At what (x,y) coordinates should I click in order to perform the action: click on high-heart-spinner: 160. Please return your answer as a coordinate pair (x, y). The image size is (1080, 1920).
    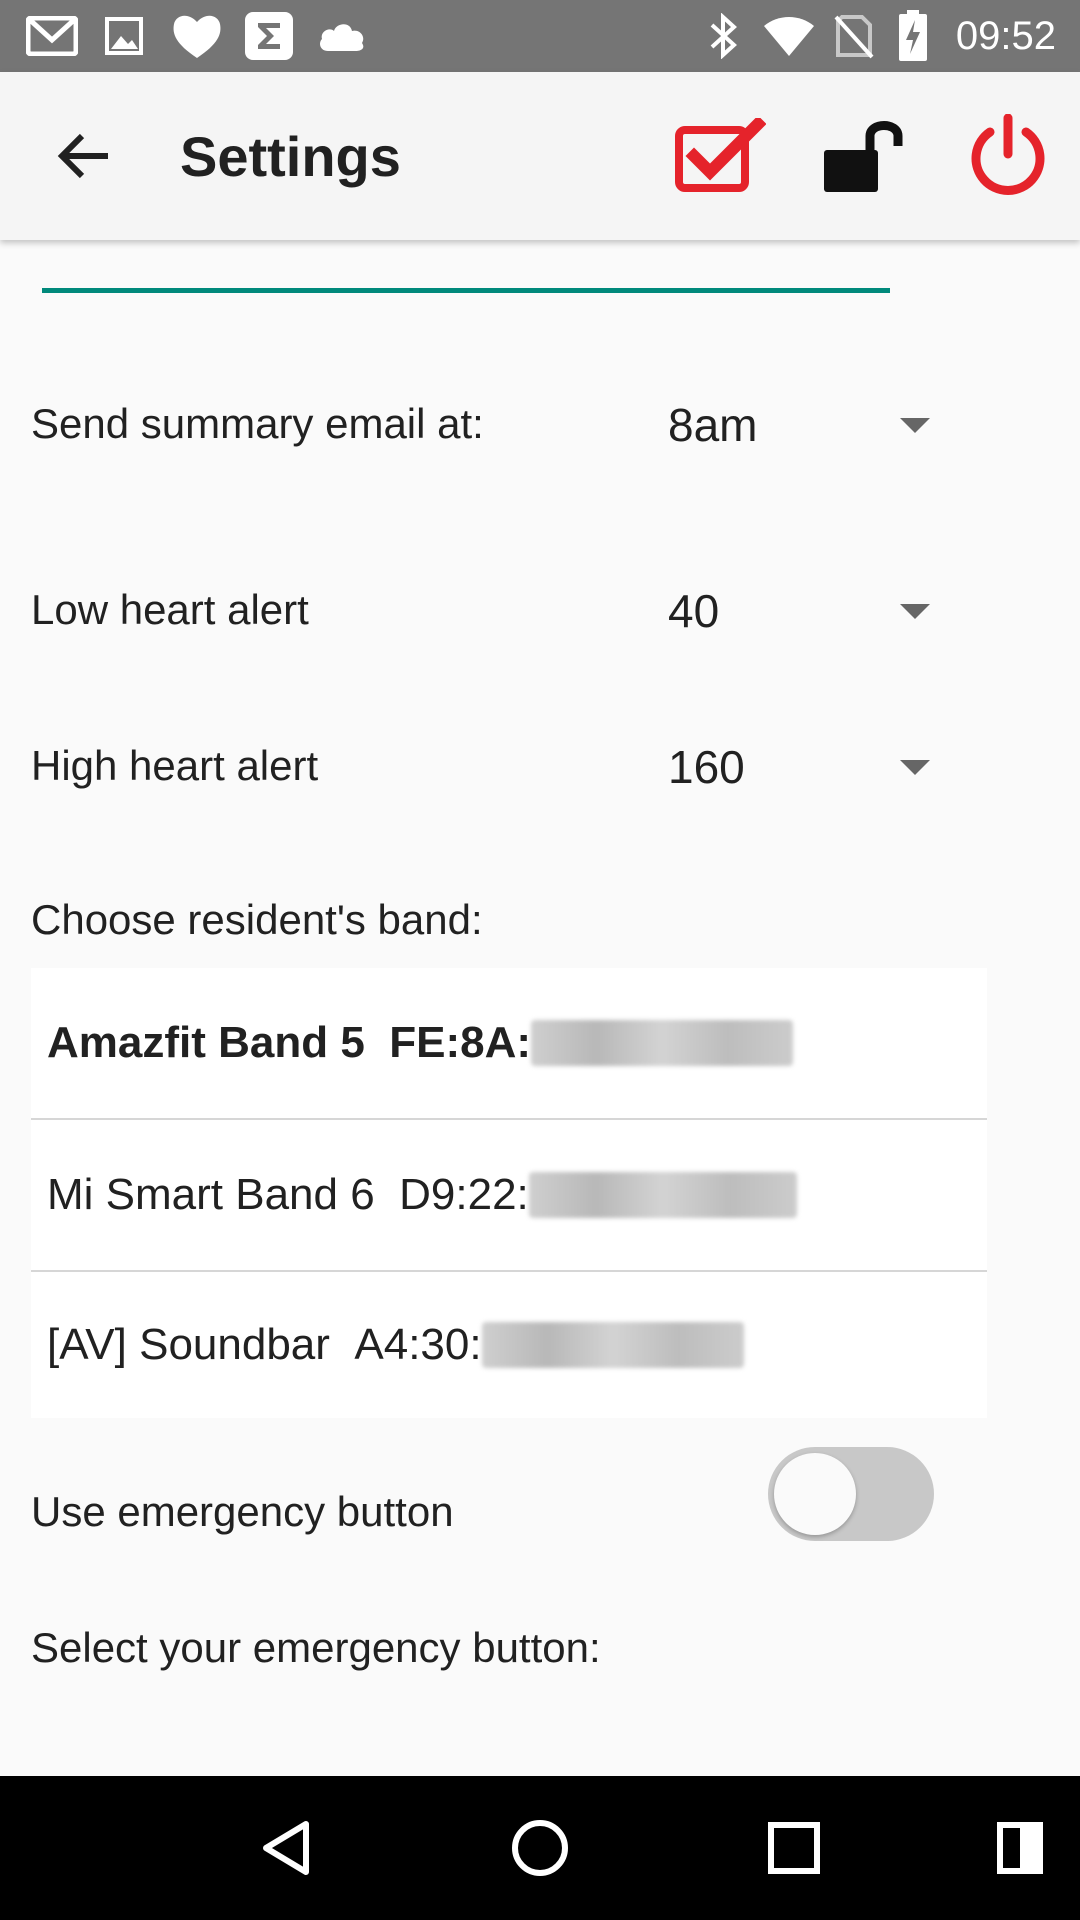
    Looking at the image, I should click on (808, 767).